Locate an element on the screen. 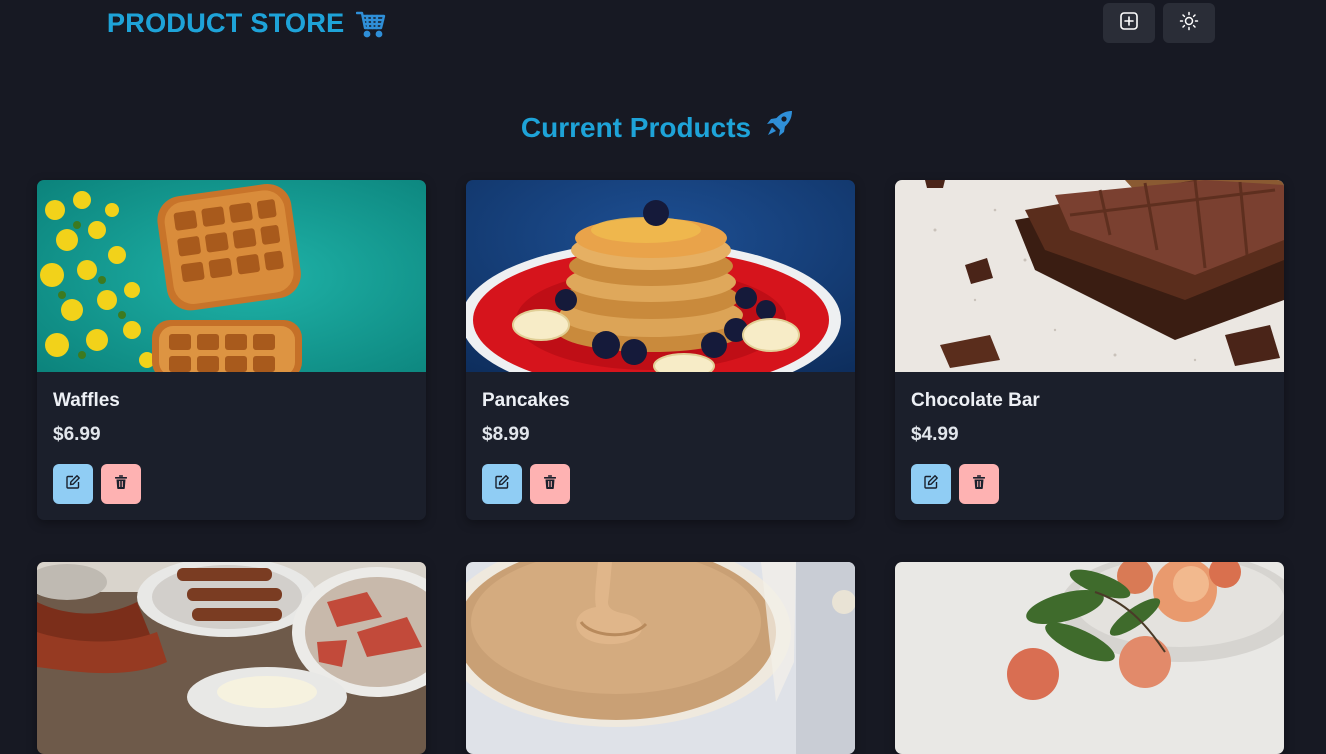 This screenshot has width=1326, height=754. product-card: Pancakes $8.99 is located at coordinates (660, 350).